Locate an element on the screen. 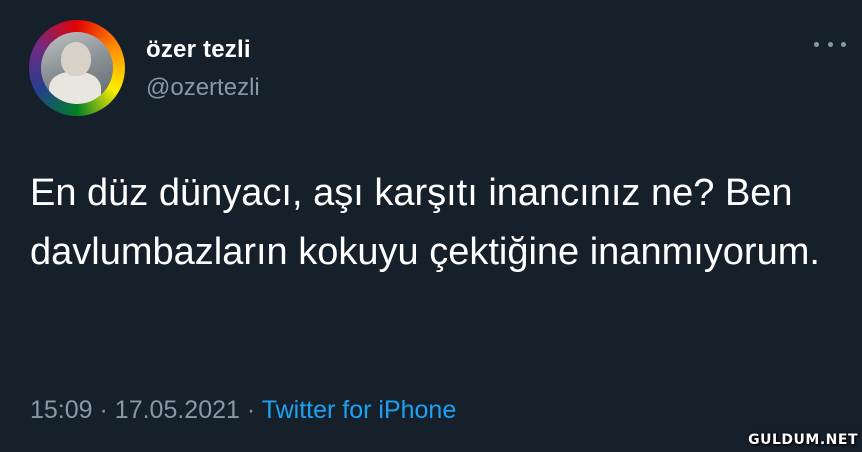  site-watermark: GULDUM.NET is located at coordinates (803, 440).